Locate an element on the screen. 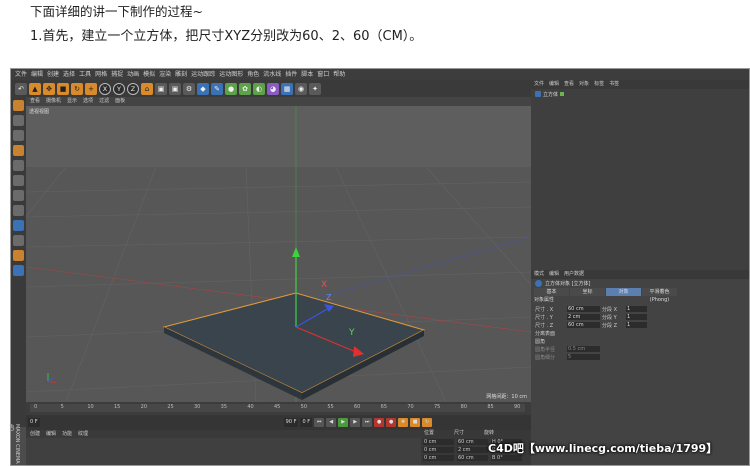  viewport-menu-item: 过滤 is located at coordinates (104, 101).